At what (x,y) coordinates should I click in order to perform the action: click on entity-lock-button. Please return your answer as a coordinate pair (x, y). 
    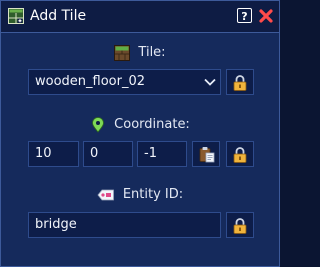
    Looking at the image, I should click on (240, 225).